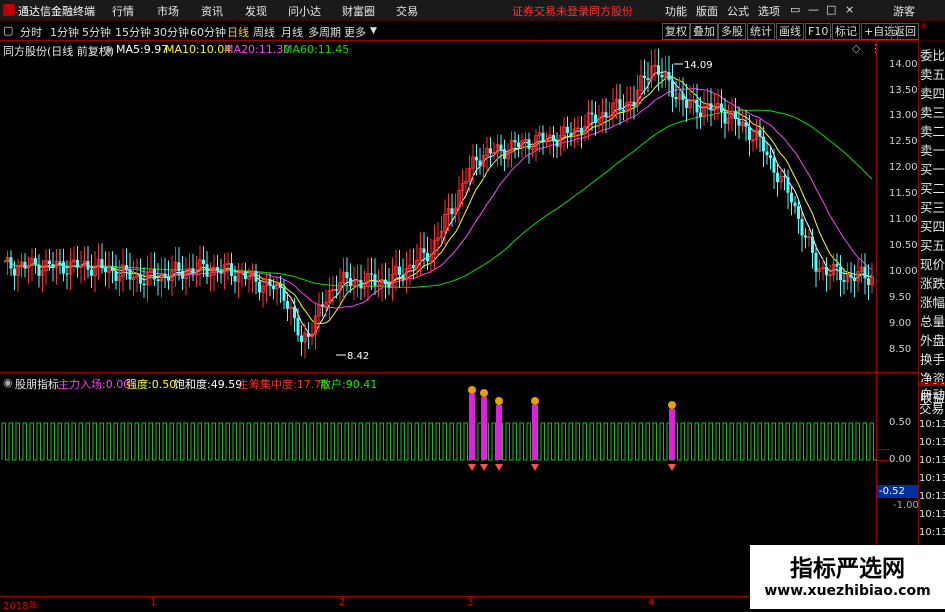 Image resolution: width=945 pixels, height=612 pixels. Describe the element at coordinates (906, 505) in the screenshot. I see `ind-y-tick: -1.00` at that location.